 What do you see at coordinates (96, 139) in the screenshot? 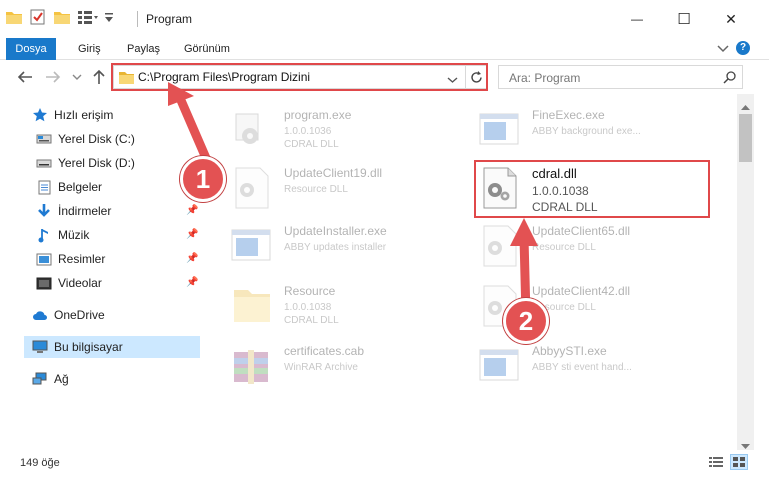
I see `nav-item-label: Yerel Disk (C:)` at bounding box center [96, 139].